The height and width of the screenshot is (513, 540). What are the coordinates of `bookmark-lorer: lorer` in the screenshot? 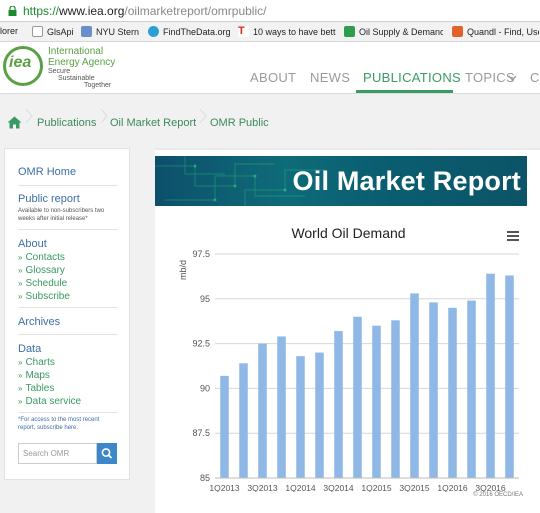 It's located at (9, 31).